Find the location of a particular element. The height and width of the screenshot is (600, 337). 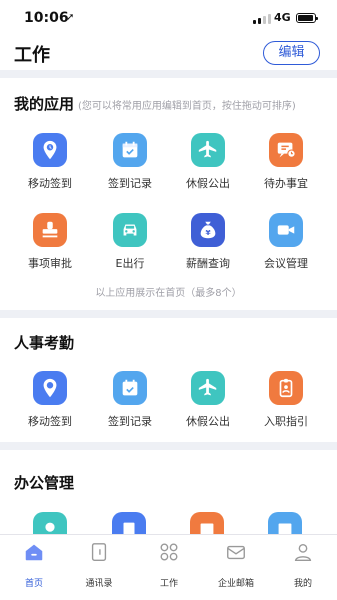

tab-work: 工作 is located at coordinates (169, 565).